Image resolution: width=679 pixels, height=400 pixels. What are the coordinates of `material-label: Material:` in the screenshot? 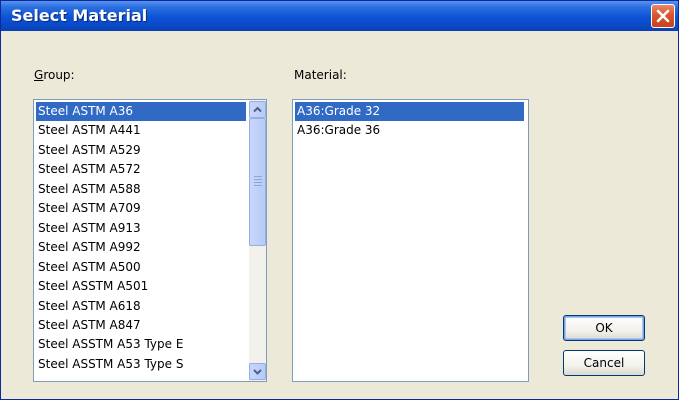 It's located at (320, 75).